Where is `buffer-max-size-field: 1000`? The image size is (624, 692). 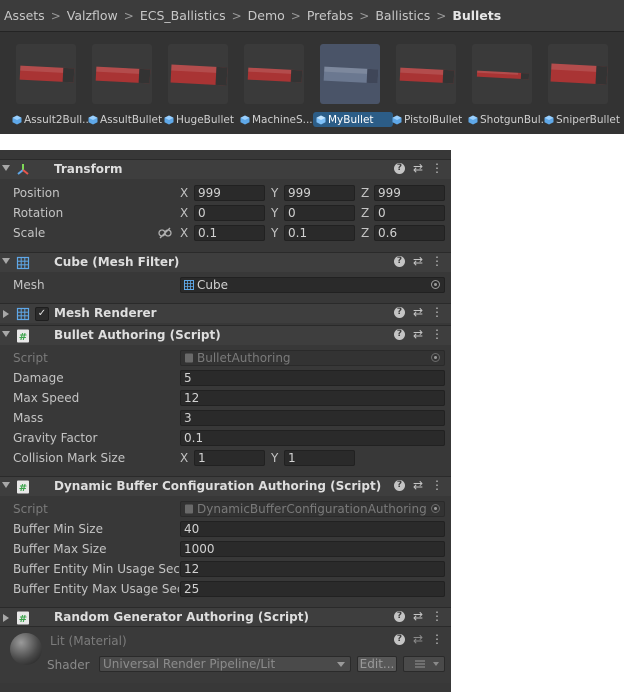
buffer-max-size-field: 1000 is located at coordinates (312, 549).